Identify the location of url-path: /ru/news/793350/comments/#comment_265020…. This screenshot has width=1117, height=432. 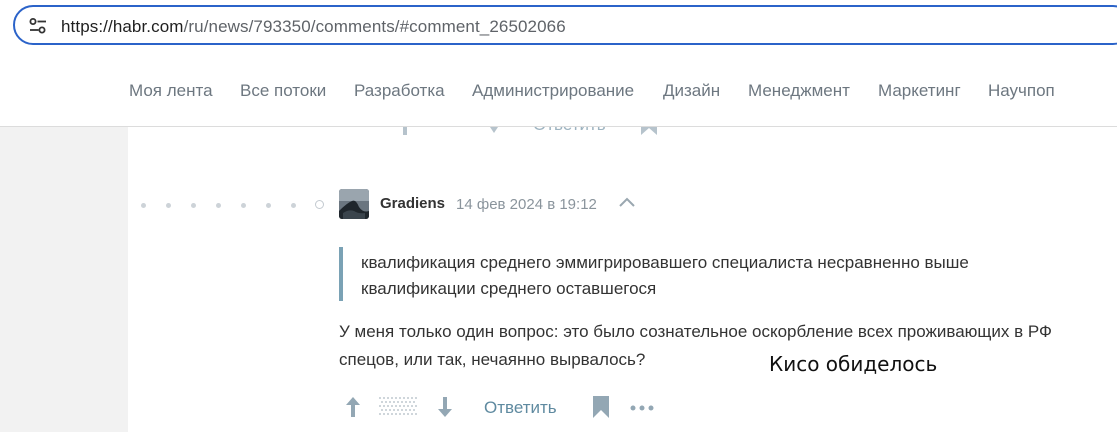
(374, 26).